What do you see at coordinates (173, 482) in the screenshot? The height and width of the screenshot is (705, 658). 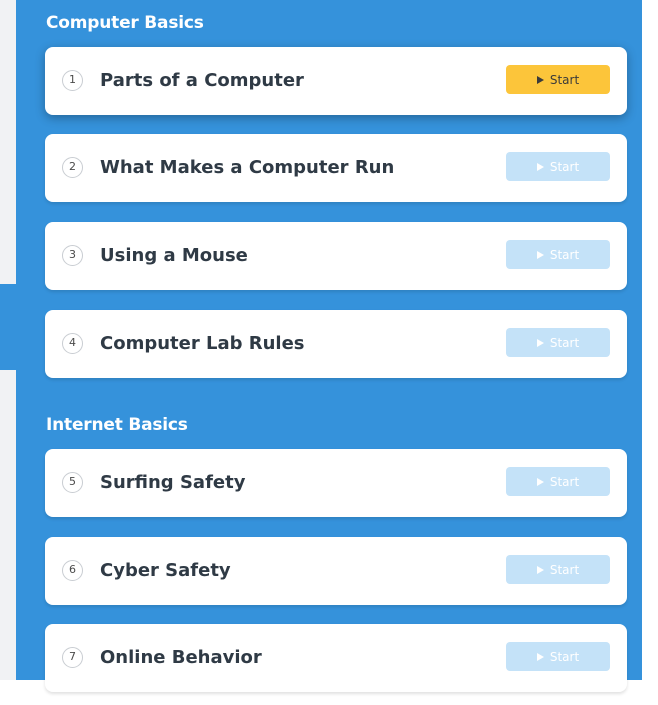 I see `lesson-title: Surfing Safety` at bounding box center [173, 482].